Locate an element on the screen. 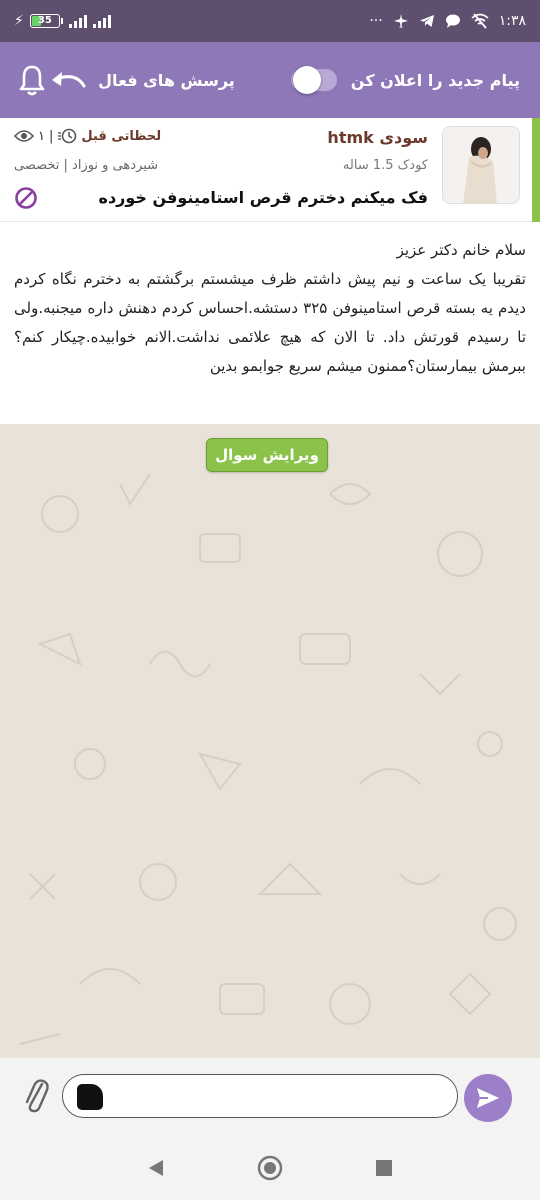 Image resolution: width=540 pixels, height=1200 pixels. active-questions-button: پرسش های فعال is located at coordinates (141, 80).